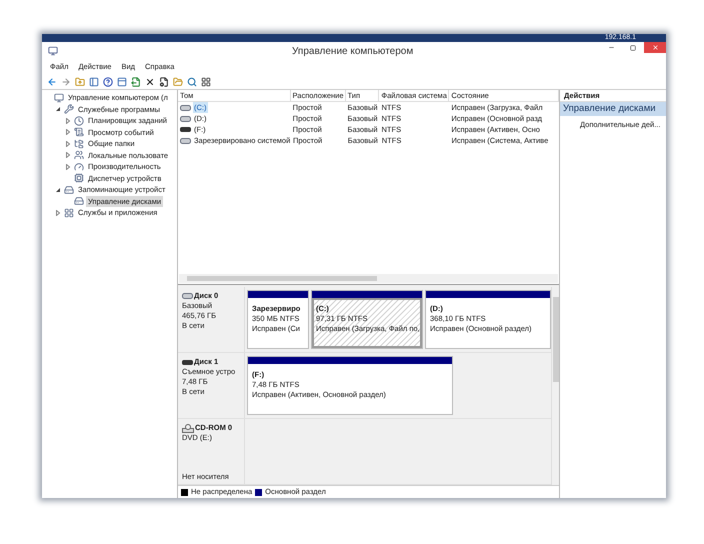 This screenshot has height=544, width=704. What do you see at coordinates (655, 47) in the screenshot?
I see `close-icon` at bounding box center [655, 47].